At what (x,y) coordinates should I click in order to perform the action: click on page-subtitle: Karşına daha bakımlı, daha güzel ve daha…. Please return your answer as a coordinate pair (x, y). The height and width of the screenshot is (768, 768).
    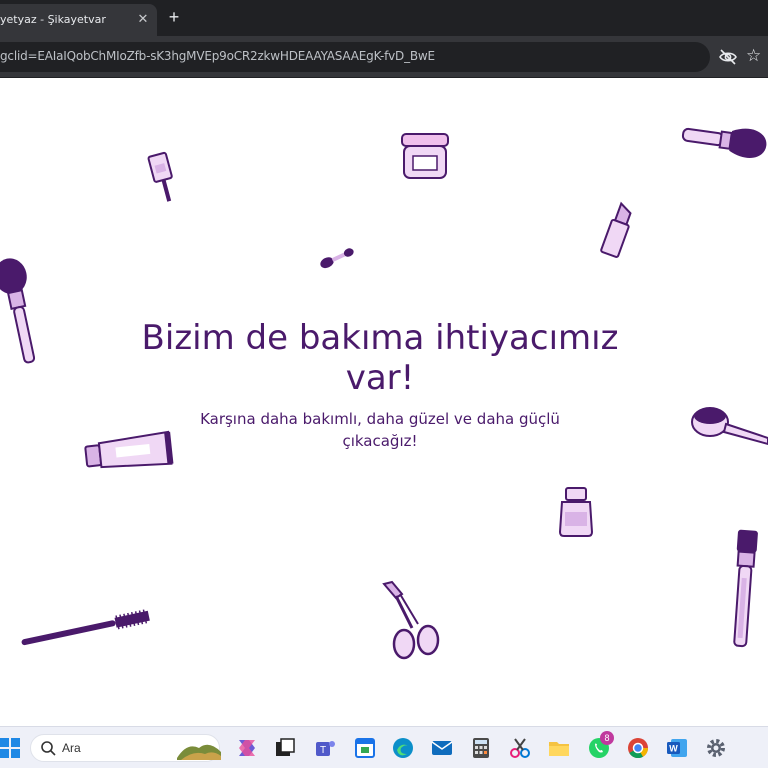
    Looking at the image, I should click on (380, 430).